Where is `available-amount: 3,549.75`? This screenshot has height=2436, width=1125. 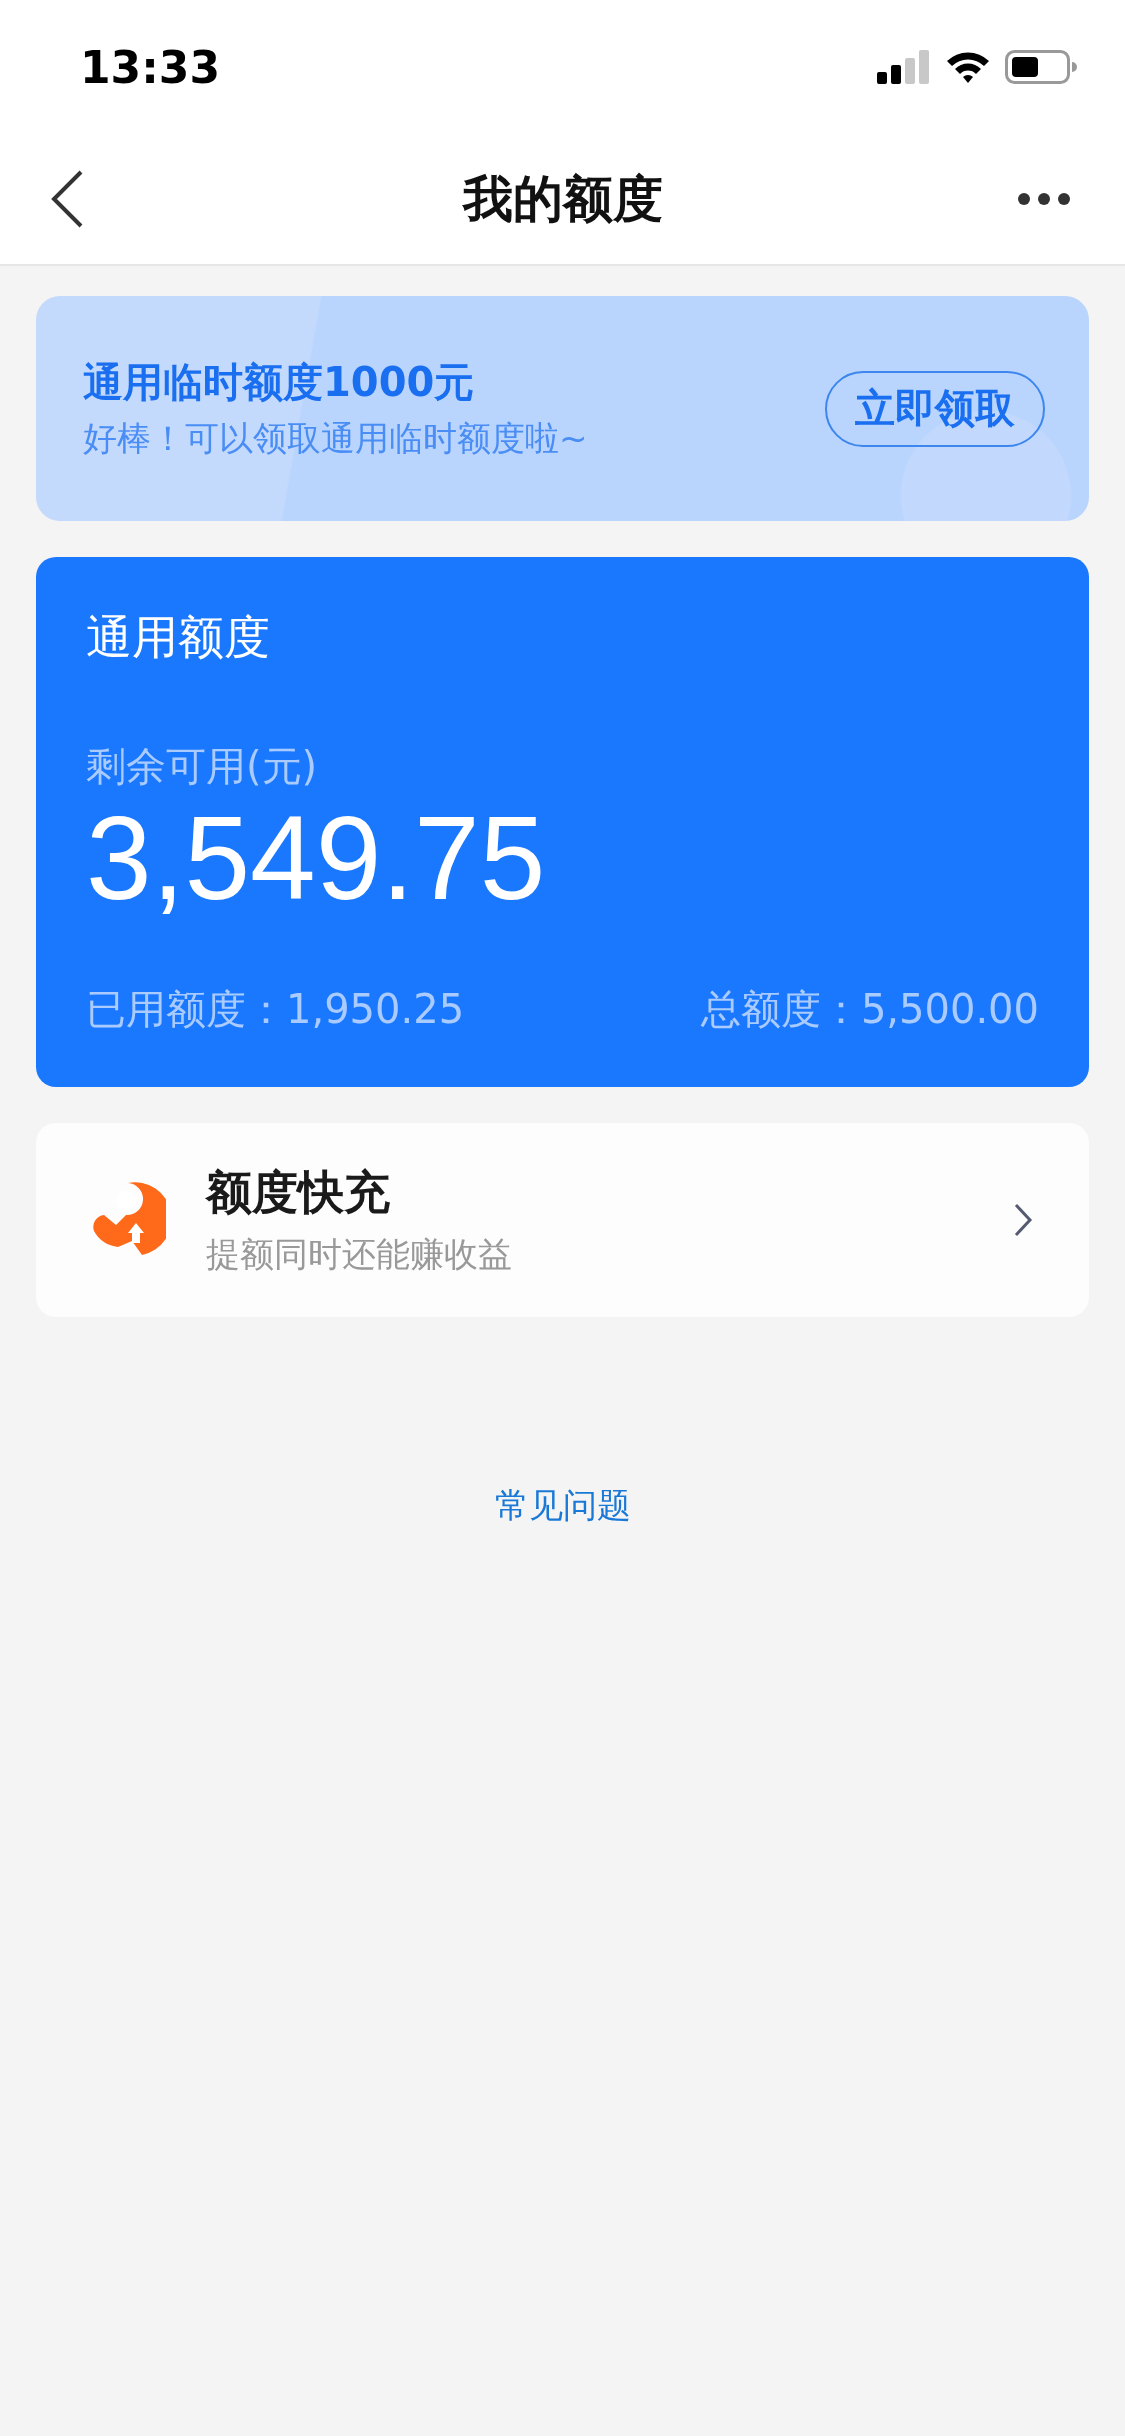
available-amount: 3,549.75 is located at coordinates (316, 859).